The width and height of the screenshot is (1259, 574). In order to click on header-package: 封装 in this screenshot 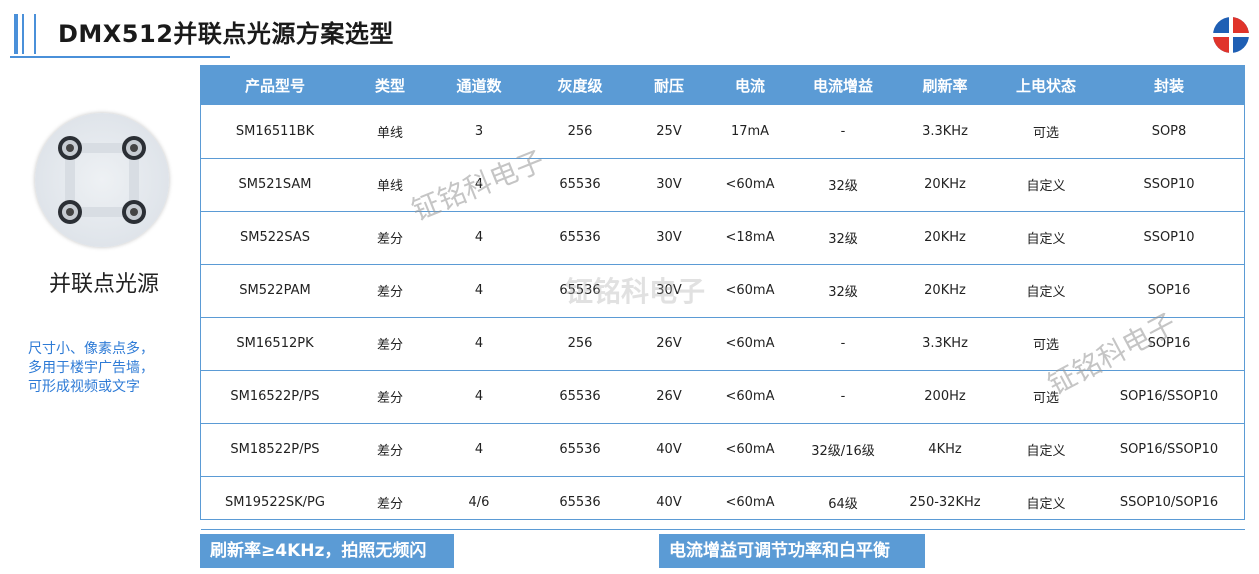, I will do `click(1169, 85)`.